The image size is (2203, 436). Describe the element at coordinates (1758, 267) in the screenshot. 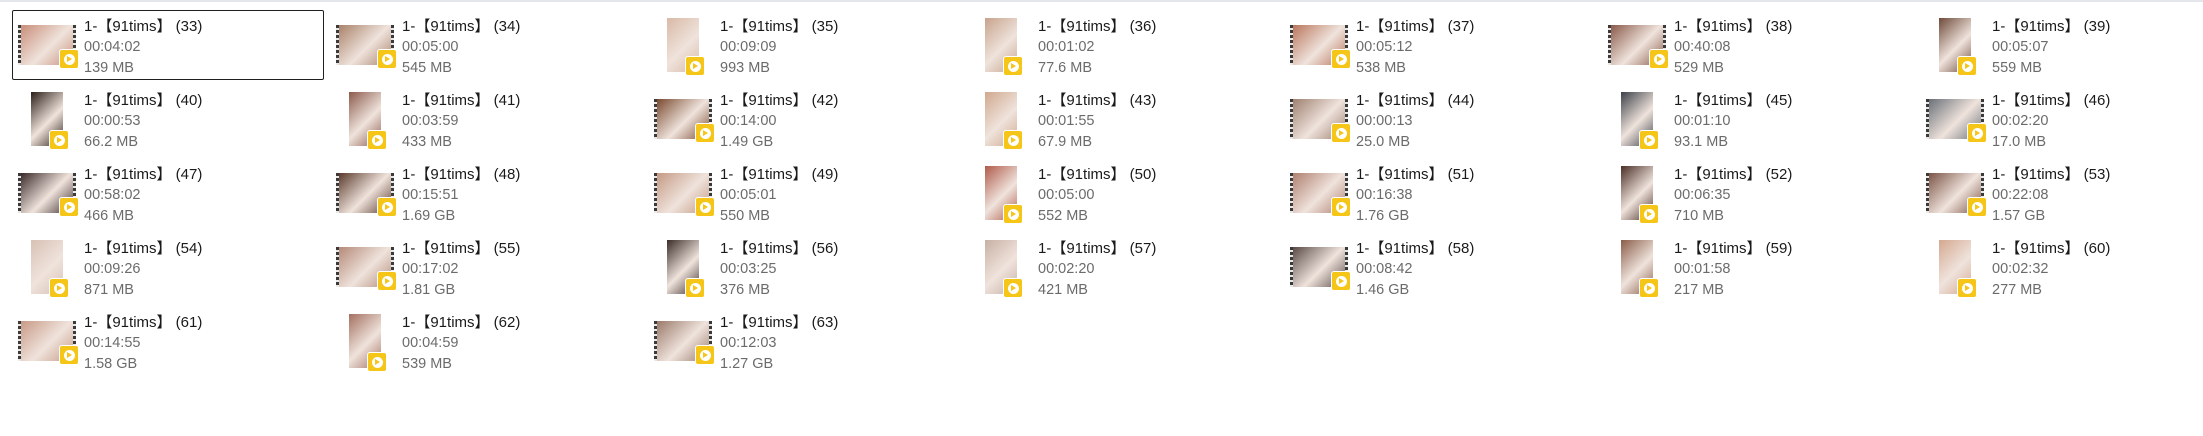

I see `file-tile: 1-【91tims】 (59) 00:01:58 217 MB` at that location.